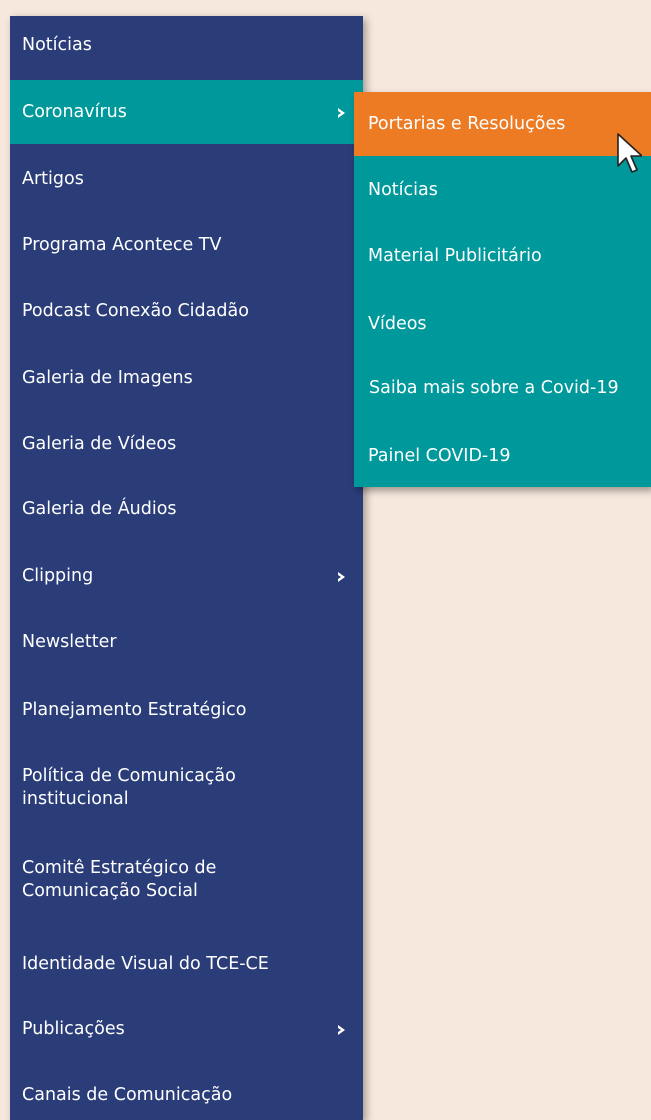 The width and height of the screenshot is (651, 1120). Describe the element at coordinates (186, 1029) in the screenshot. I see `menu-item-publicacoes: Publicações` at that location.